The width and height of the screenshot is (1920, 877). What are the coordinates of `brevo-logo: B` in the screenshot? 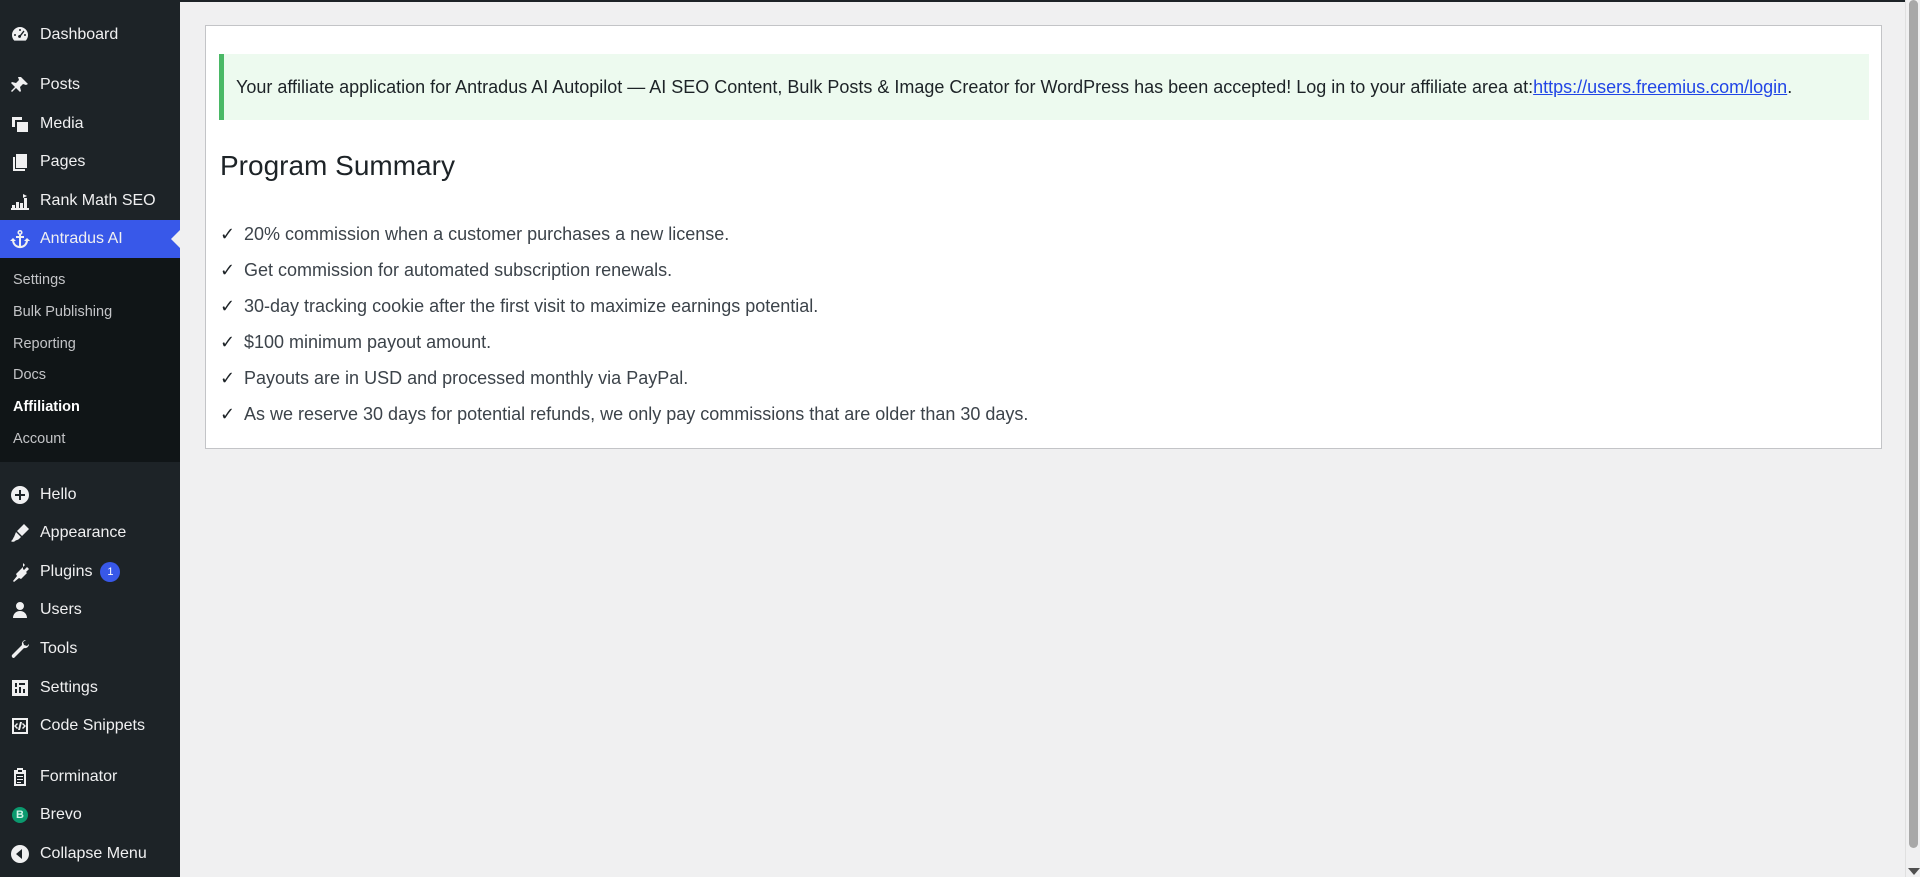 It's located at (20, 815).